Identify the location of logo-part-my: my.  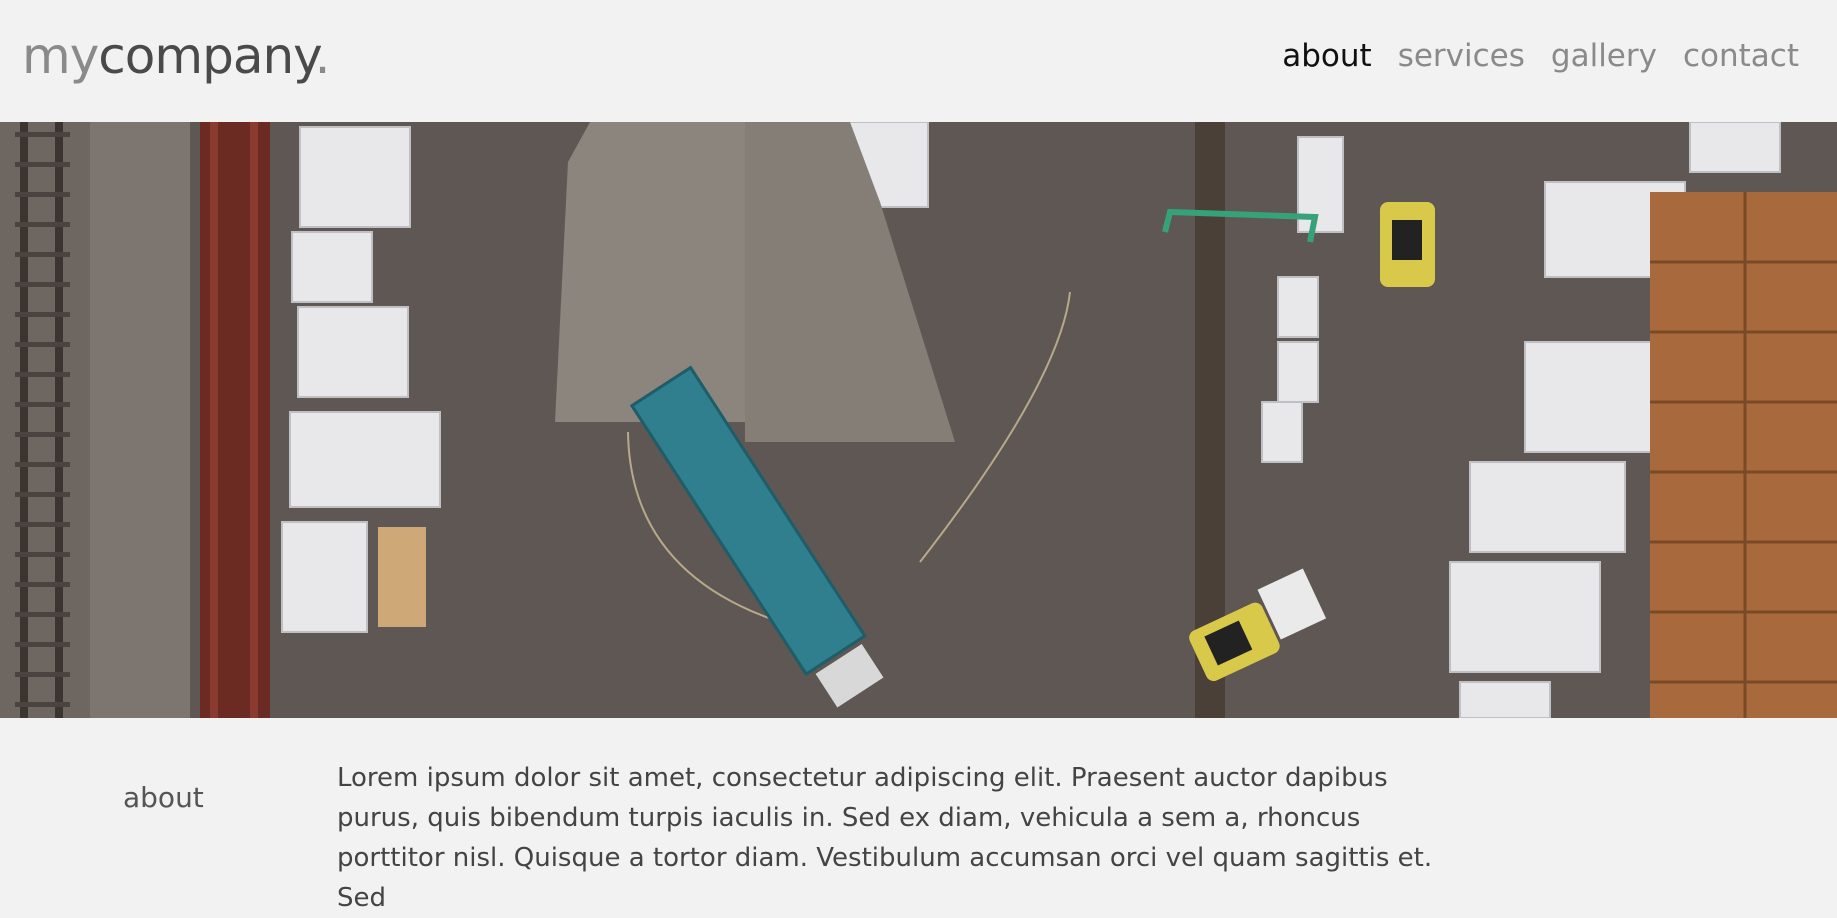
(60, 56).